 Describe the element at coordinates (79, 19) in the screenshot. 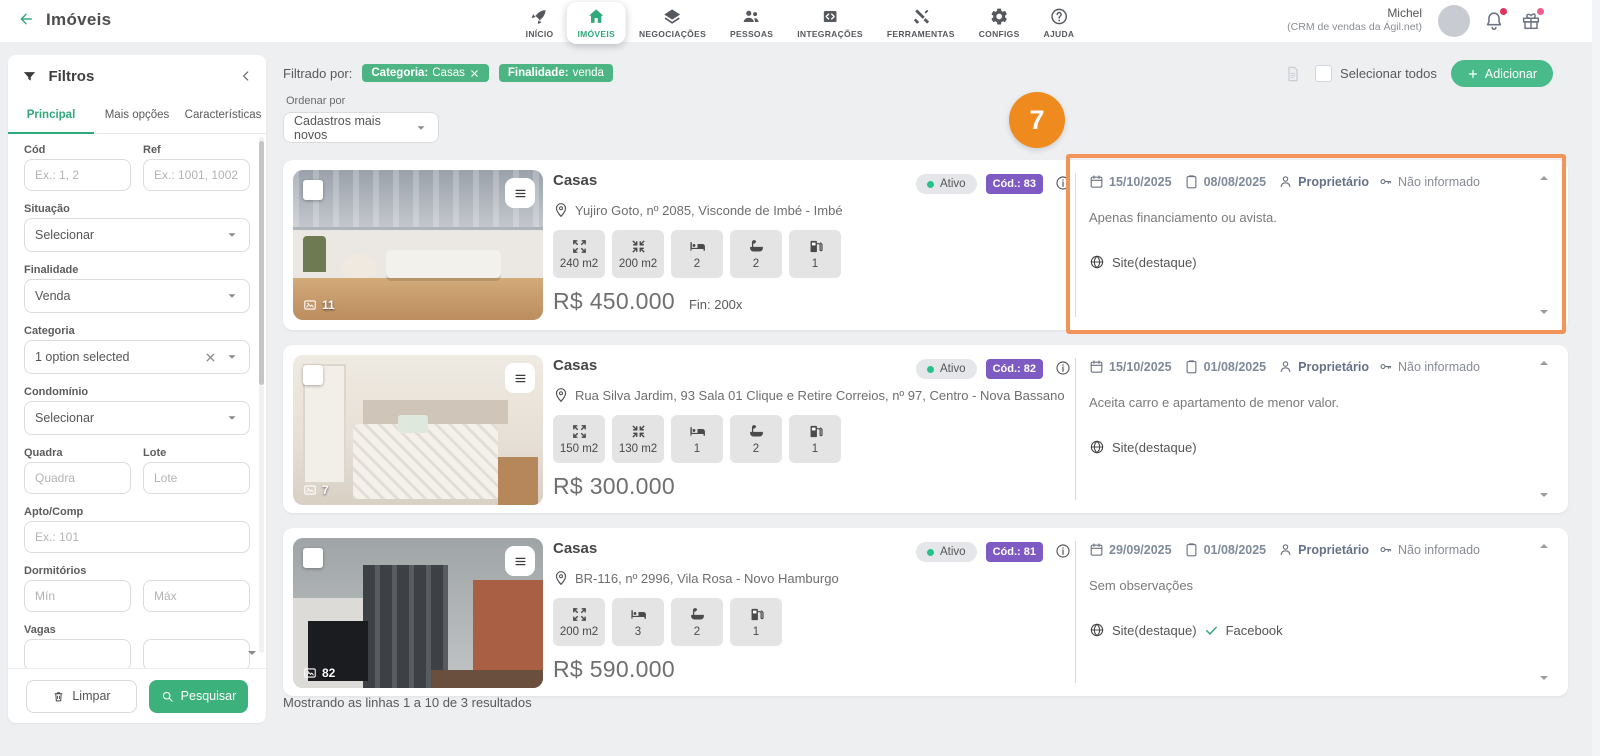

I see `page-title: Imóveis` at that location.